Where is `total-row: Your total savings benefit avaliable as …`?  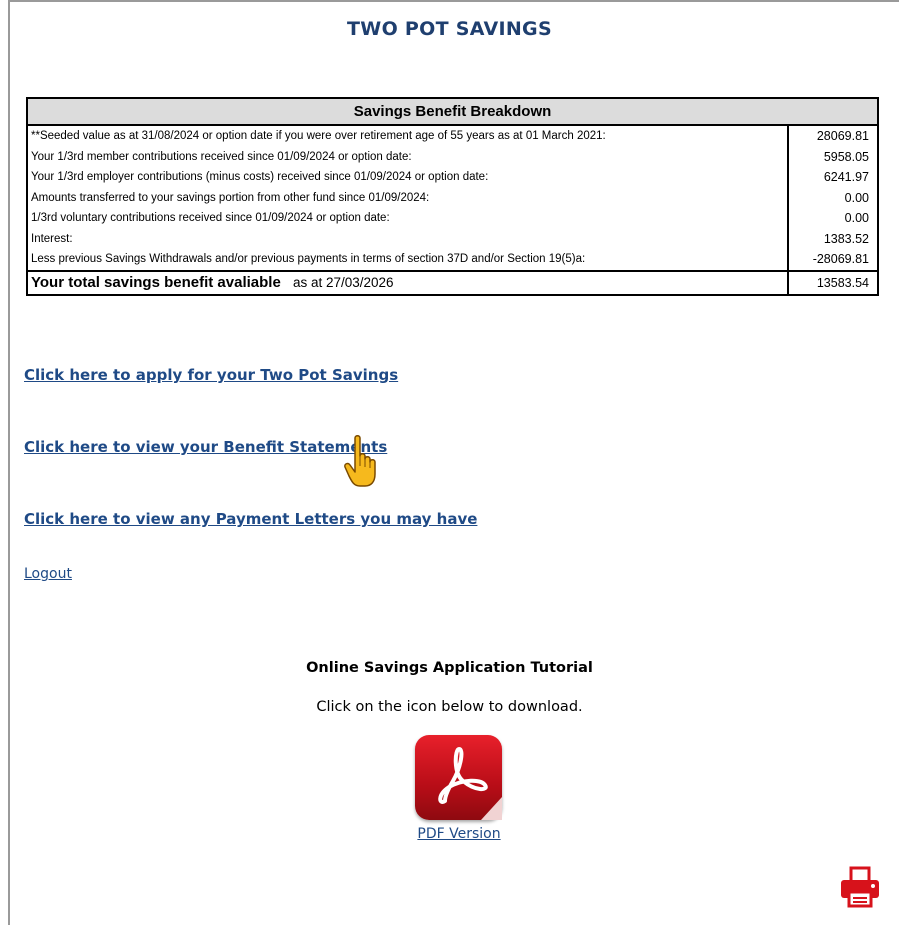 total-row: Your total savings benefit avaliable as … is located at coordinates (452, 282).